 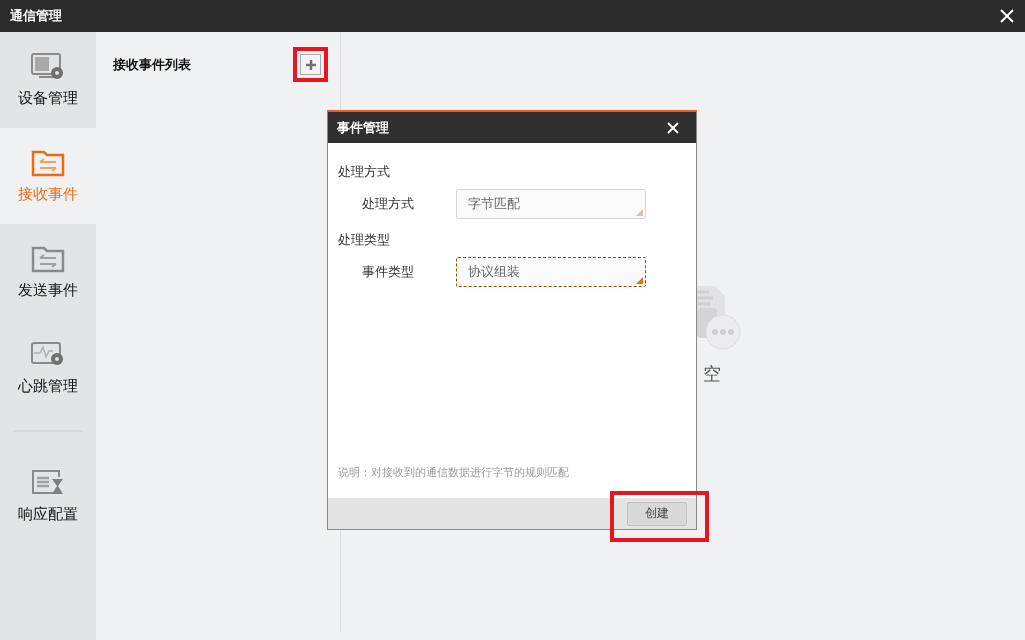 I want to click on add-button, so click(x=310, y=64).